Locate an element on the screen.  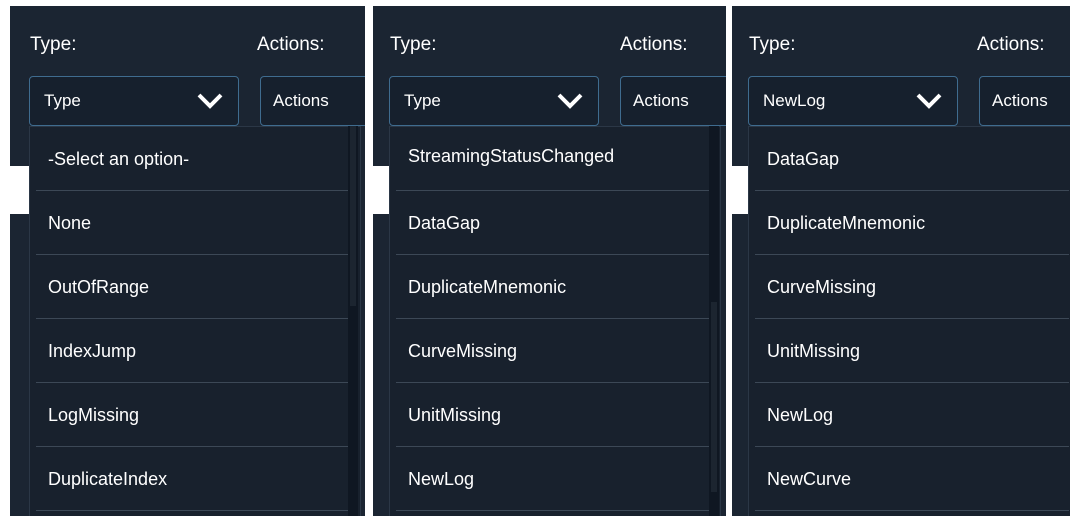
option-item: DuplicateIndex is located at coordinates (195, 479).